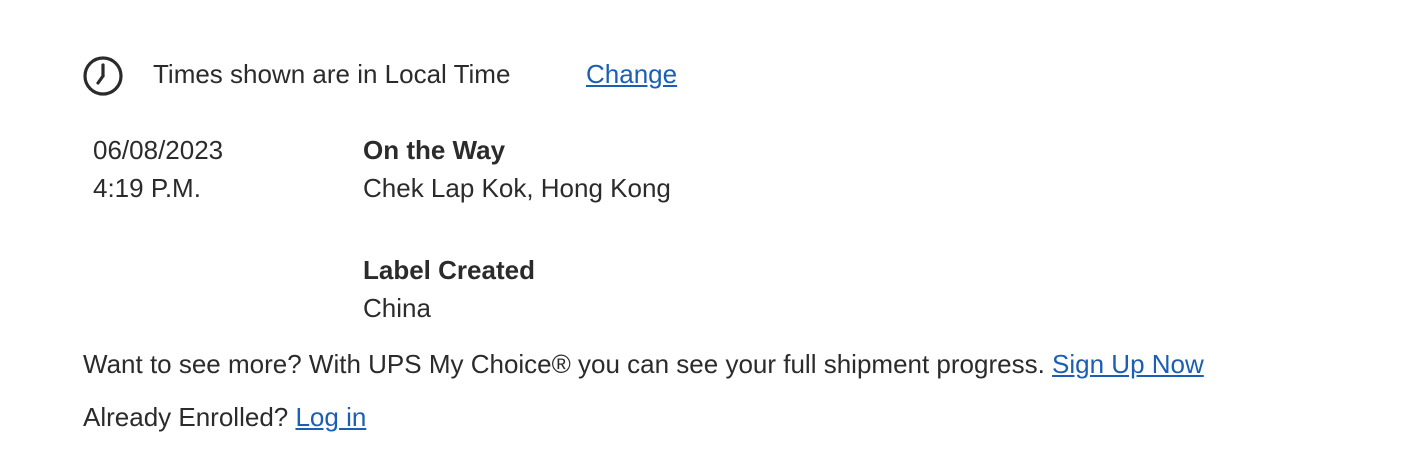  I want to click on event-location: Chek Lap Kok, Hong Kong, so click(517, 188).